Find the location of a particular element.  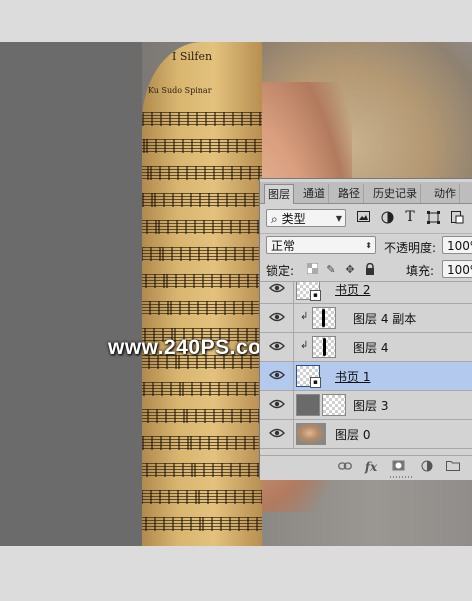

tab-paths: 路径 is located at coordinates (349, 193).